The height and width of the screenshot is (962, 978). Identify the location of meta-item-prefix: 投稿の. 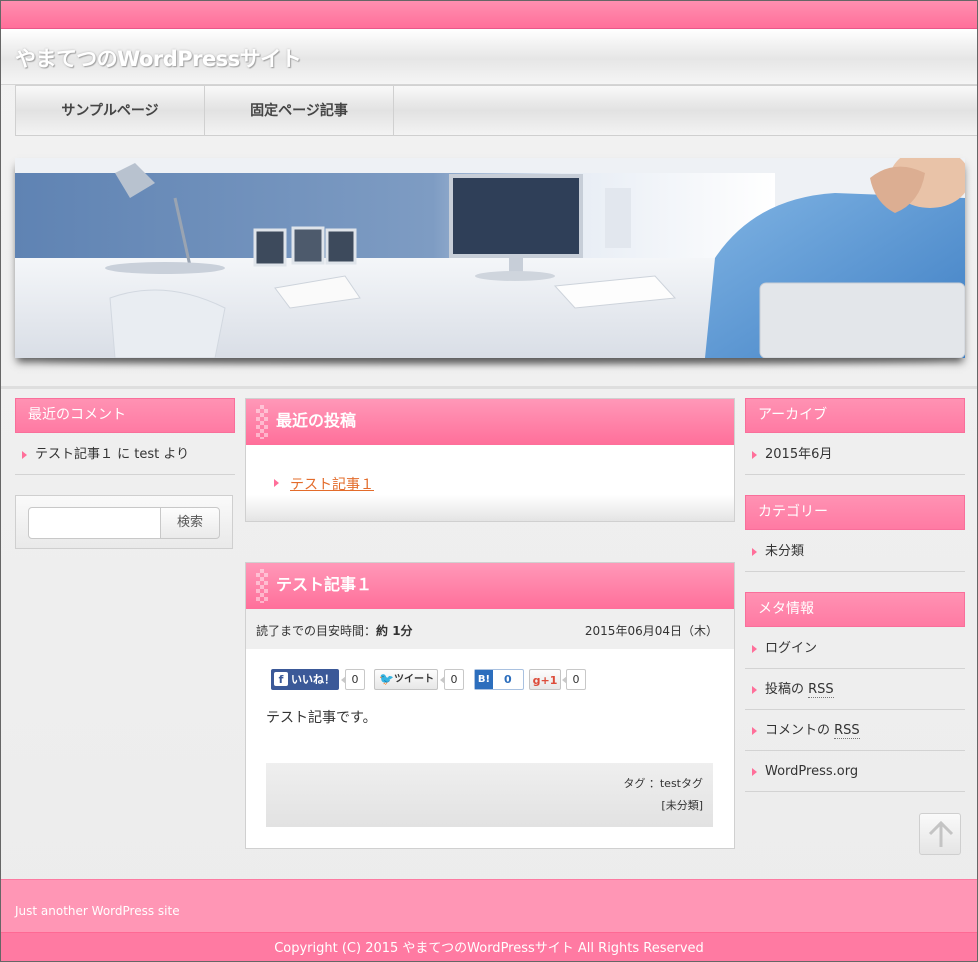
(787, 689).